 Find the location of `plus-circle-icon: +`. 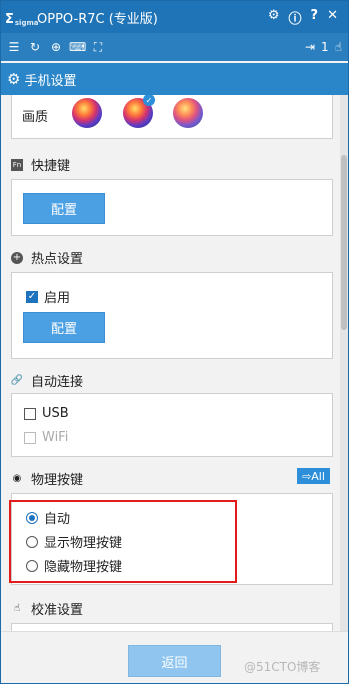

plus-circle-icon: + is located at coordinates (17, 257).